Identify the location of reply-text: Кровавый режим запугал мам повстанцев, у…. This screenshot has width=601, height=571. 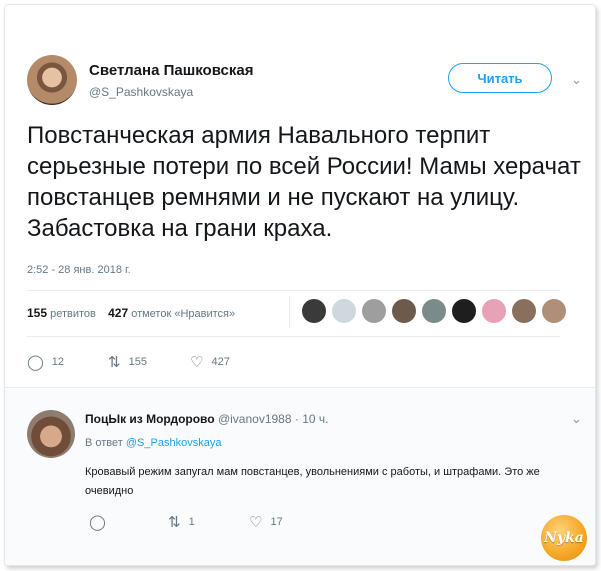
(312, 481).